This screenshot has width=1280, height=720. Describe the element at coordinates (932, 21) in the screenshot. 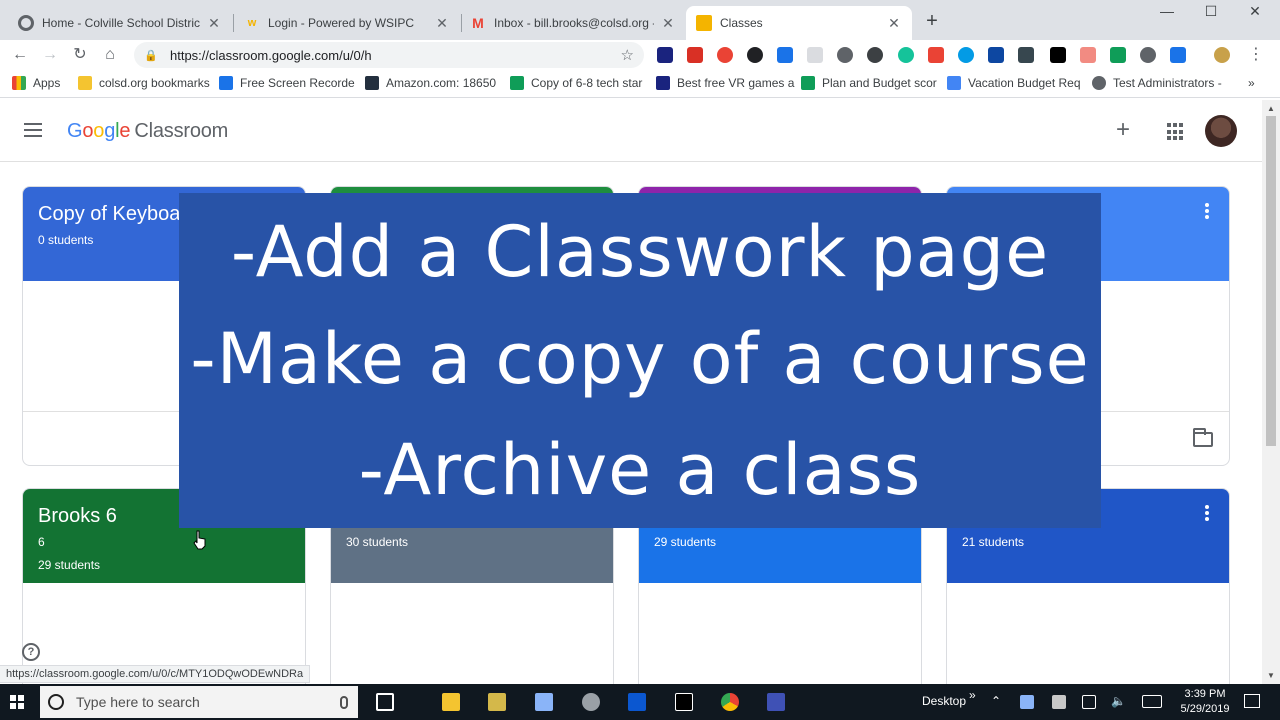

I see `new-tab-button: +` at that location.